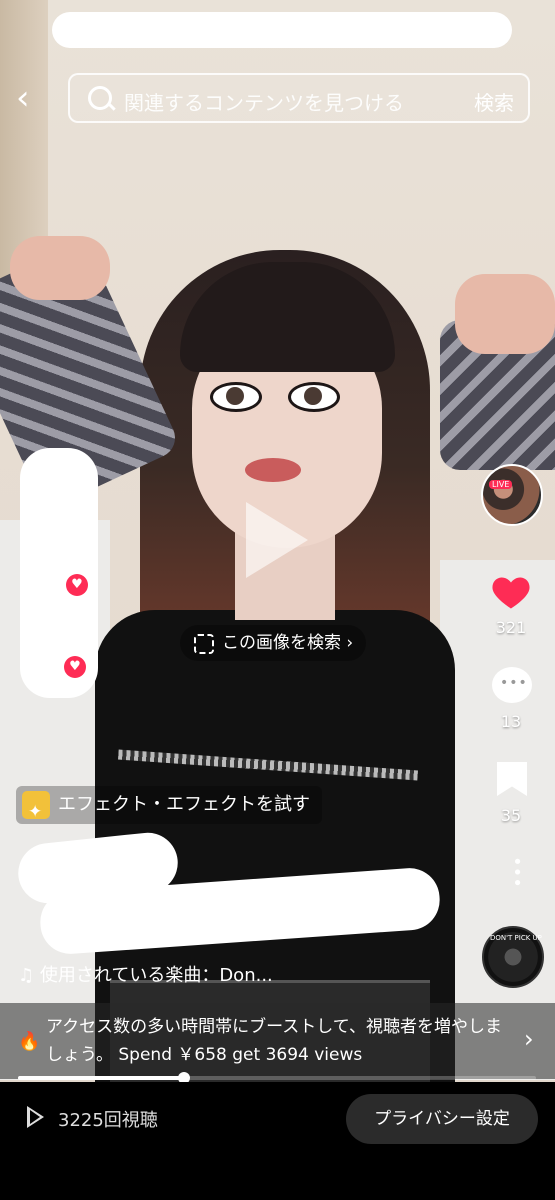 Image resolution: width=555 pixels, height=1200 pixels. Describe the element at coordinates (511, 627) in the screenshot. I see `like-count: 321` at that location.